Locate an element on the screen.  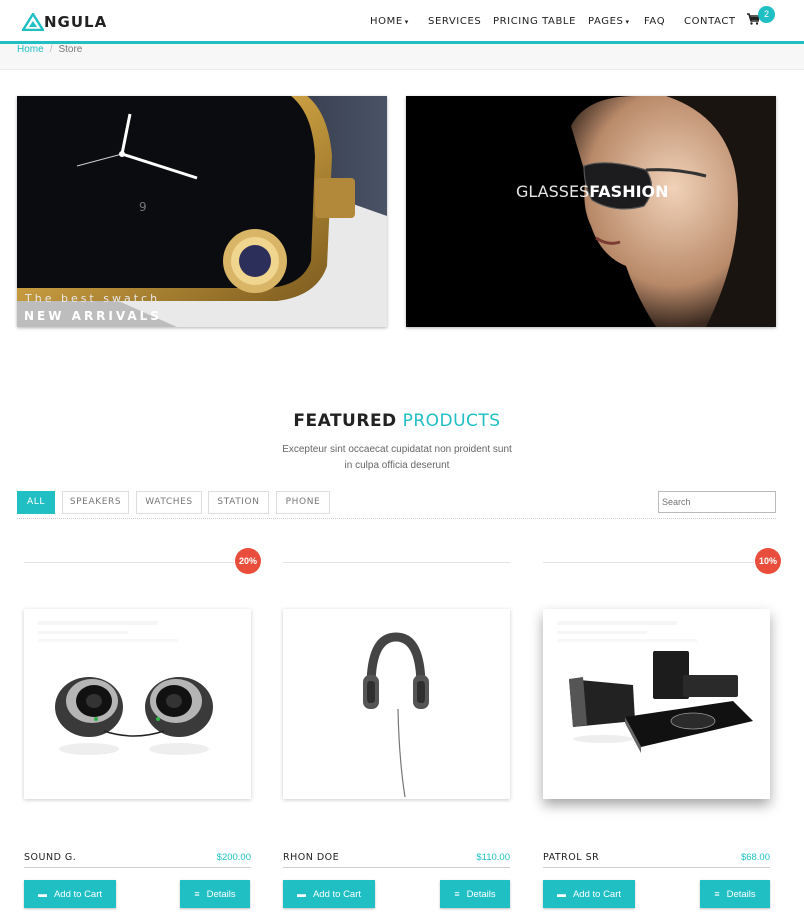
banner-glasses-title: GLASSESFASHION is located at coordinates (592, 191).